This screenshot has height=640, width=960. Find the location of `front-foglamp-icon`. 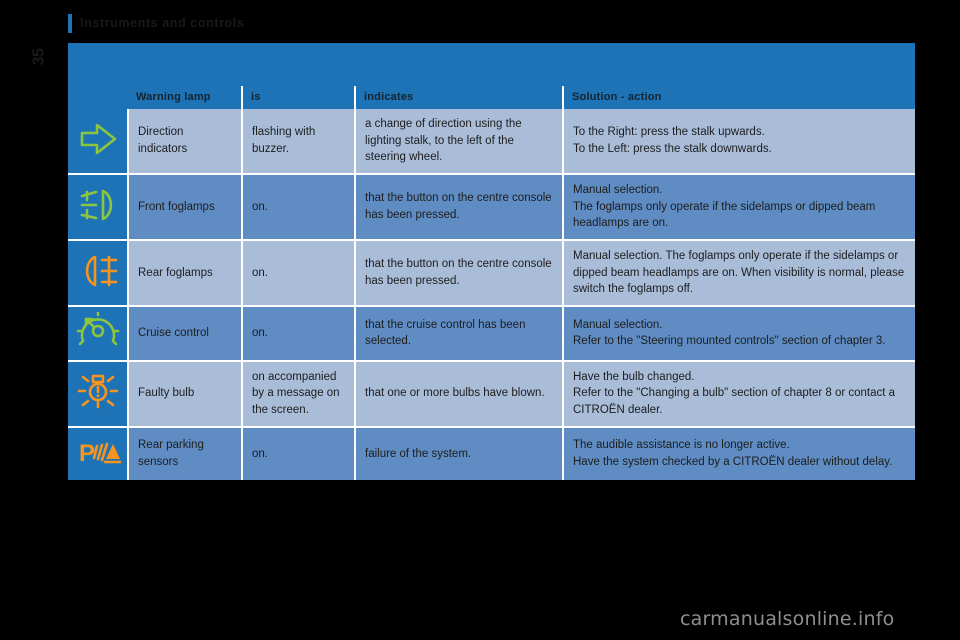

front-foglamp-icon is located at coordinates (98, 205).